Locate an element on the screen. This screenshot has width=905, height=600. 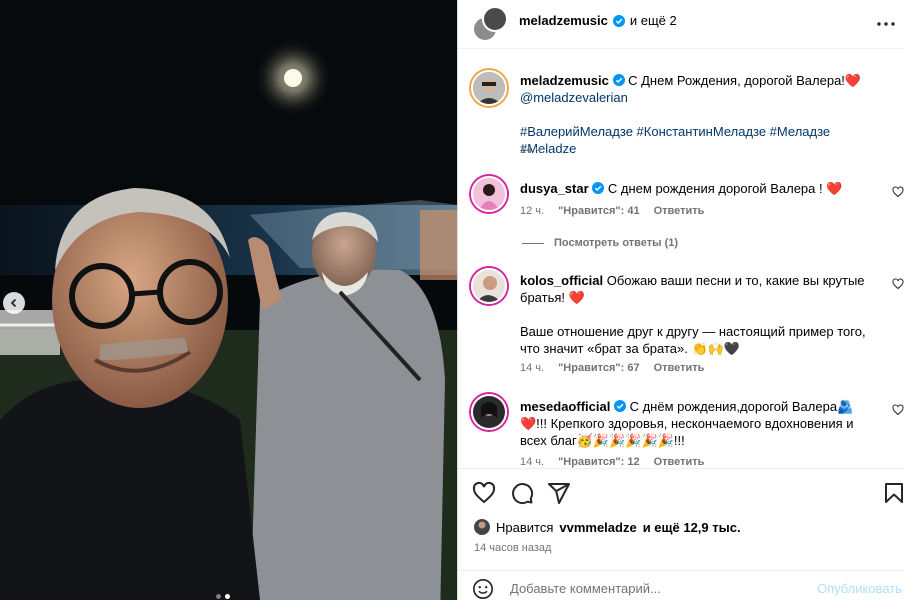
carousel-dot is located at coordinates (218, 596).